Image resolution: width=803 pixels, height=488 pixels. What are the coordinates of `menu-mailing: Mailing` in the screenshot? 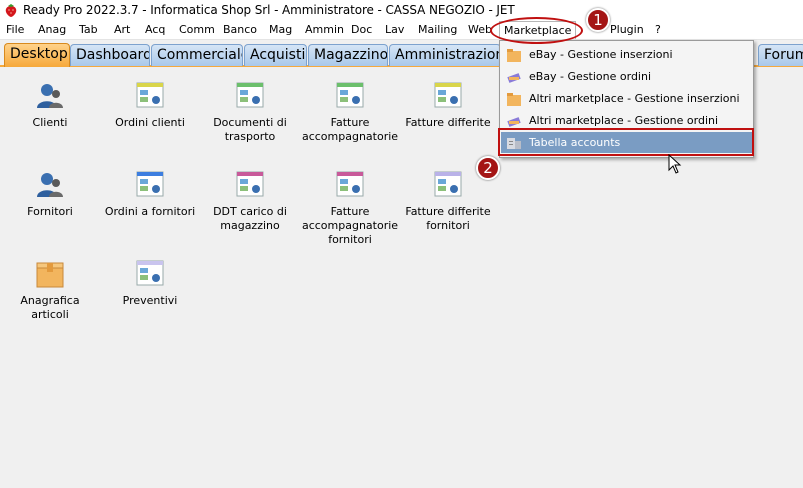 It's located at (437, 30).